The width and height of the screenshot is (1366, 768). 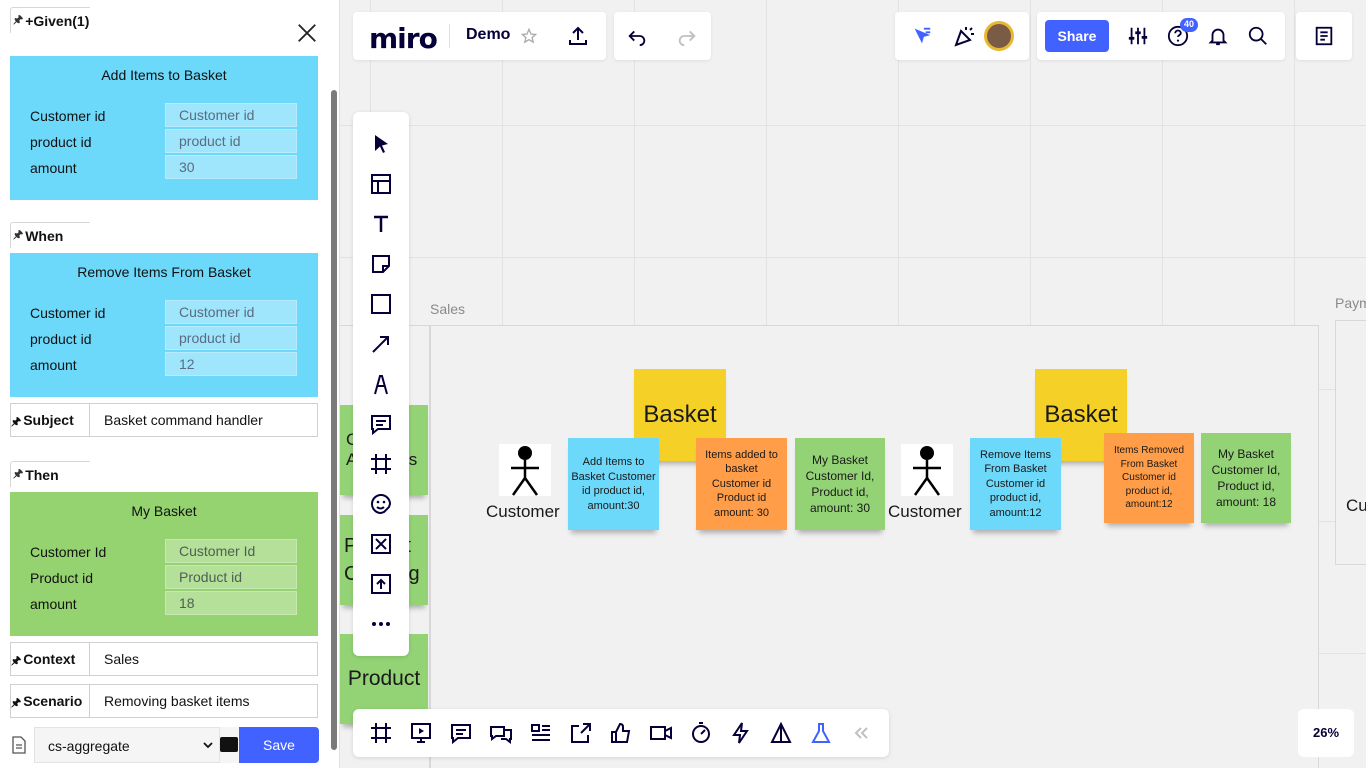 I want to click on presentation-icon, so click(x=421, y=733).